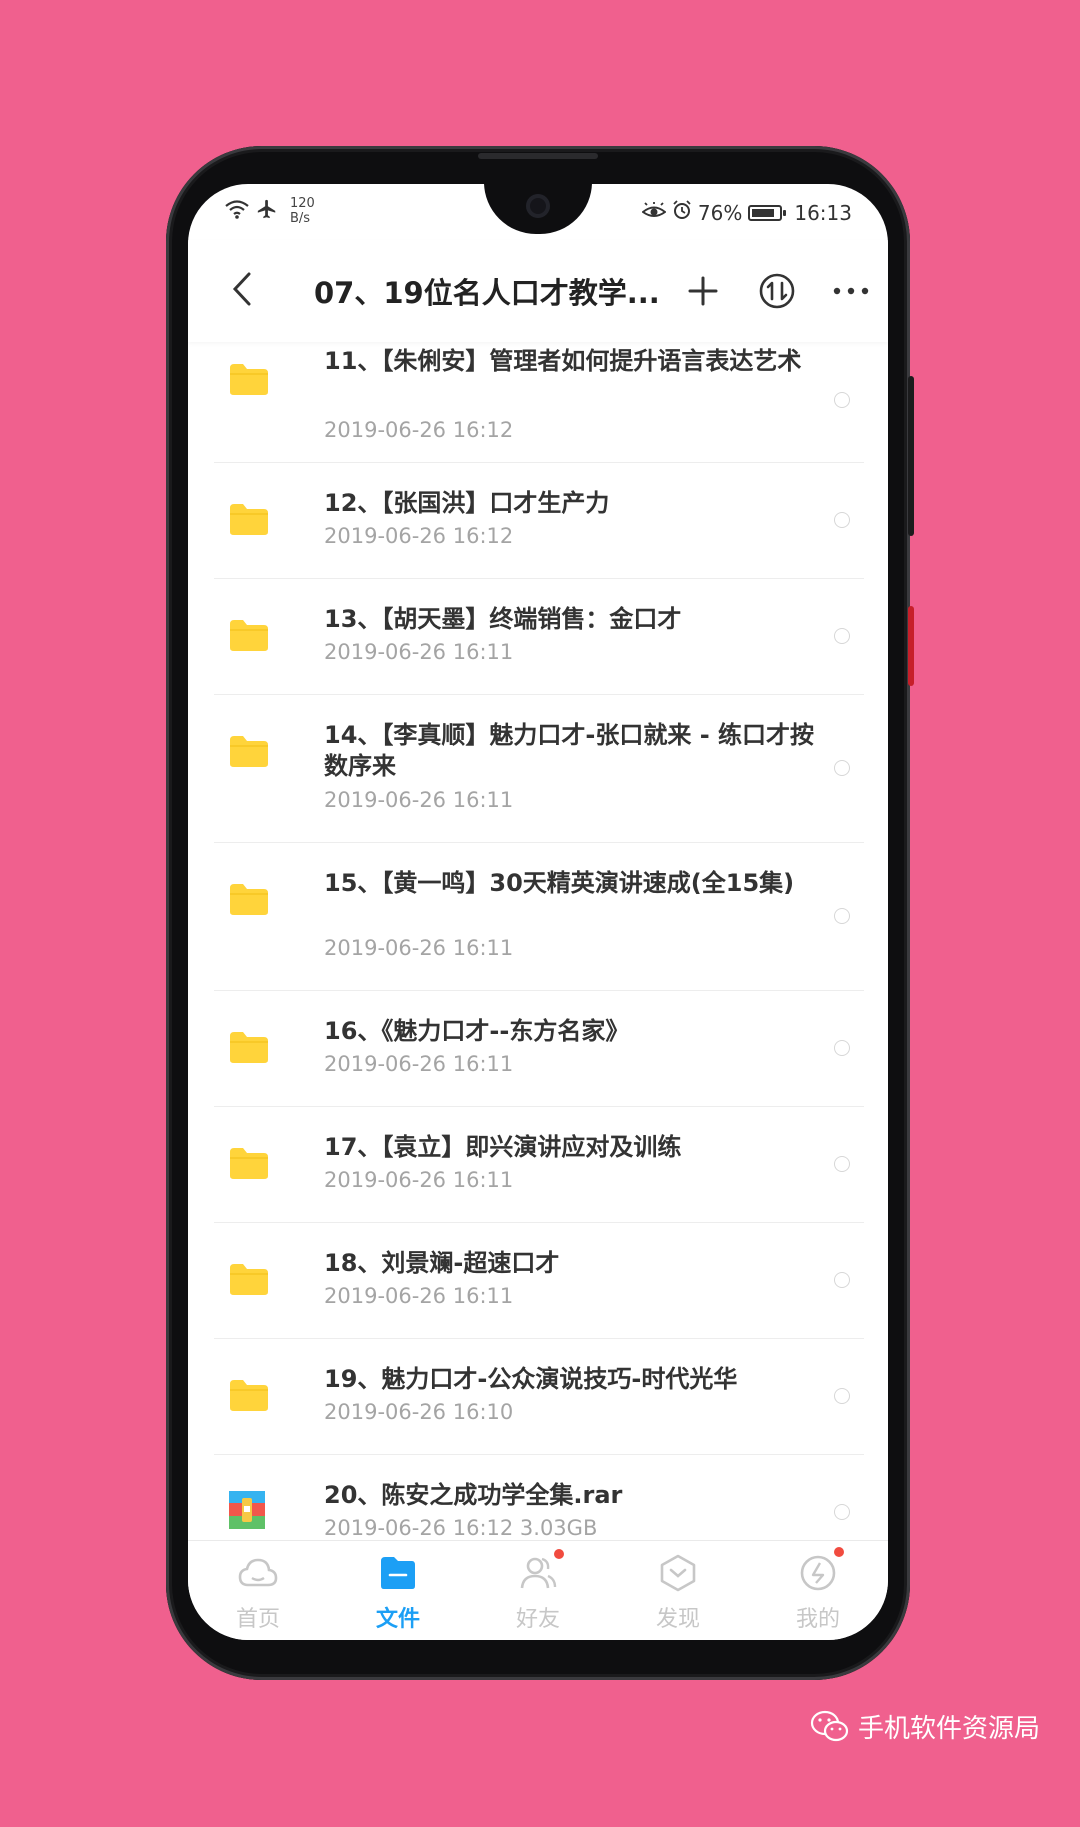  Describe the element at coordinates (539, 1048) in the screenshot. I see `list-item: 16、《魅力口才--东方名家》 2019-06-26 16:11` at that location.